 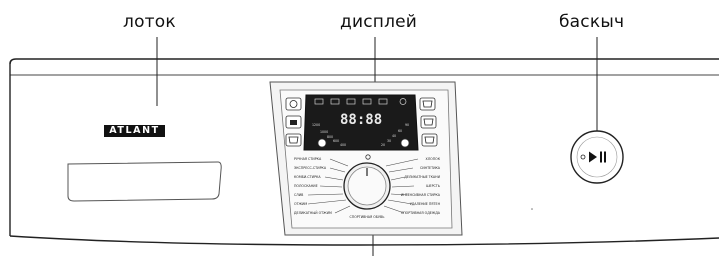 I want to click on program-label: ДЕЛИКАТНЫЕ ТКАНИ, so click(x=422, y=177).